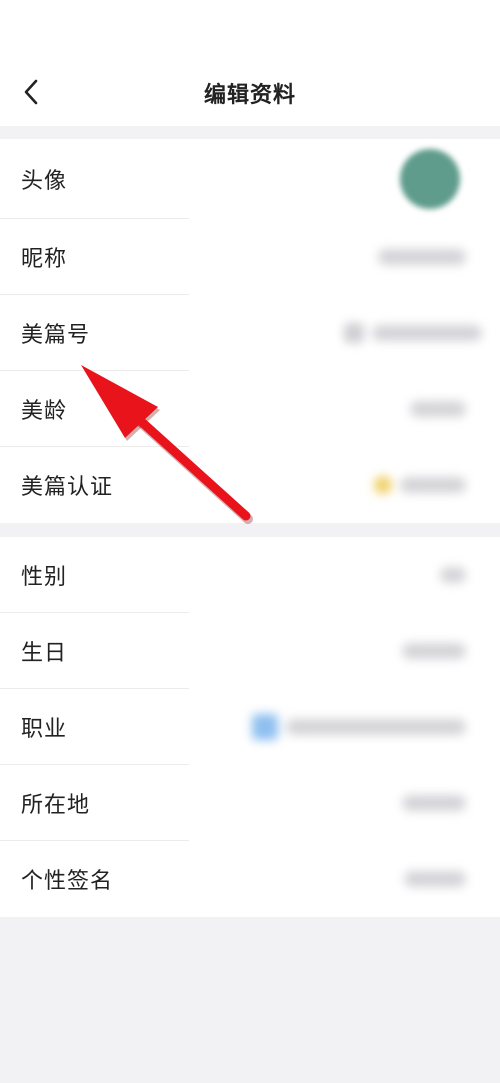 Image resolution: width=500 pixels, height=1083 pixels. Describe the element at coordinates (413, 333) in the screenshot. I see `meipian-id-value` at that location.